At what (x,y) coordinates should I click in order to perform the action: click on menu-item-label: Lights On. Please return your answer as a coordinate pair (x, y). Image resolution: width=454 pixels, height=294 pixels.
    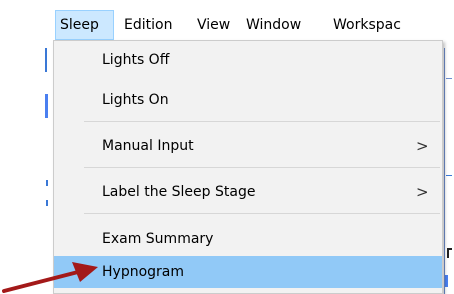
    Looking at the image, I should click on (135, 100).